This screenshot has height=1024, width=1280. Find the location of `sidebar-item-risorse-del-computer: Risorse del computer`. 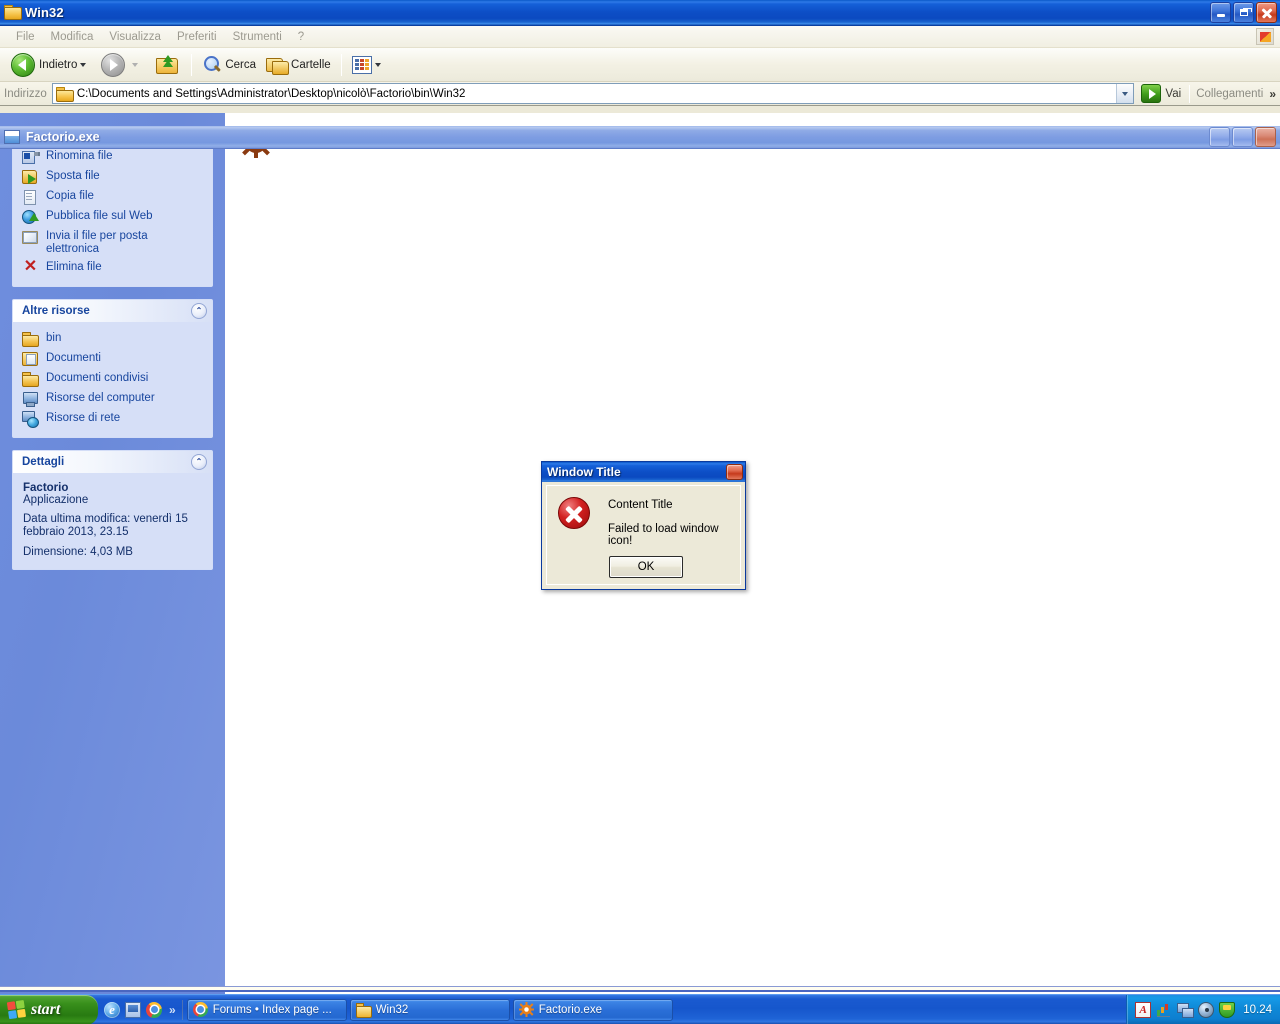

sidebar-item-risorse-del-computer: Risorse del computer is located at coordinates (112, 399).